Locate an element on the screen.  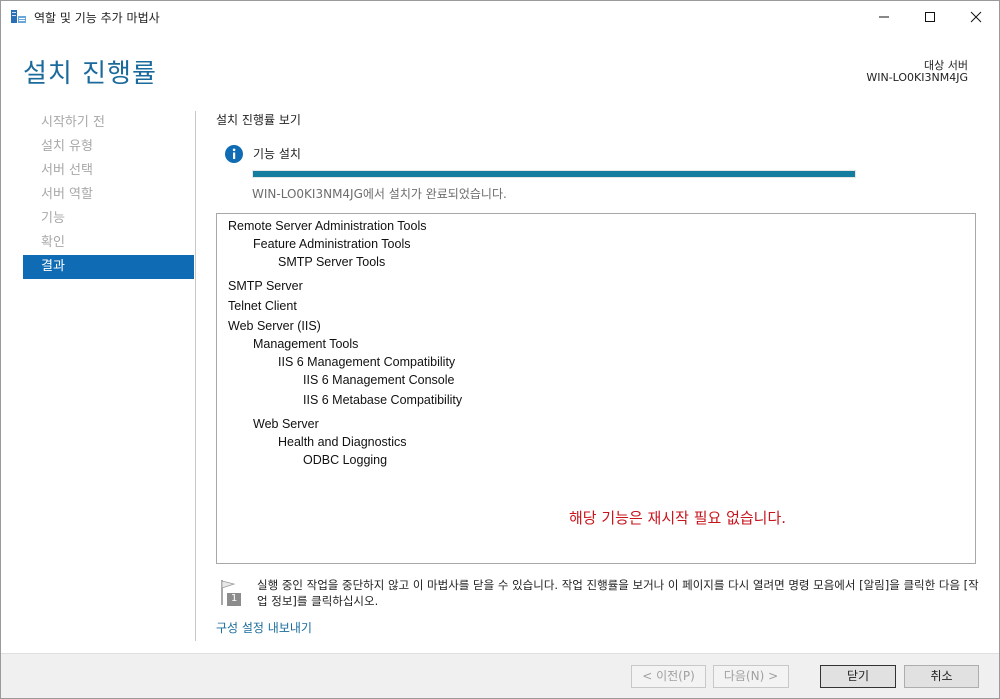
title-bar: 역할 및 기능 추가 마법사 is located at coordinates (500, 16).